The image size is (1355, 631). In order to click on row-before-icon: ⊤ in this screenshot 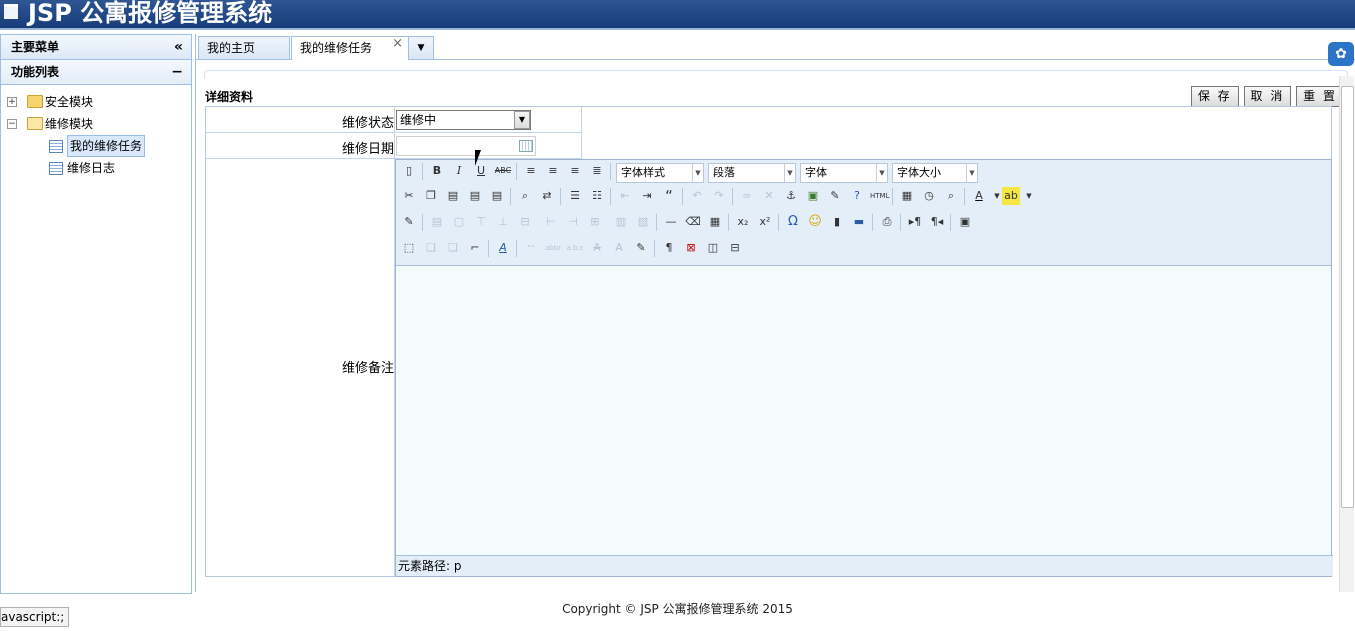, I will do `click(481, 222)`.